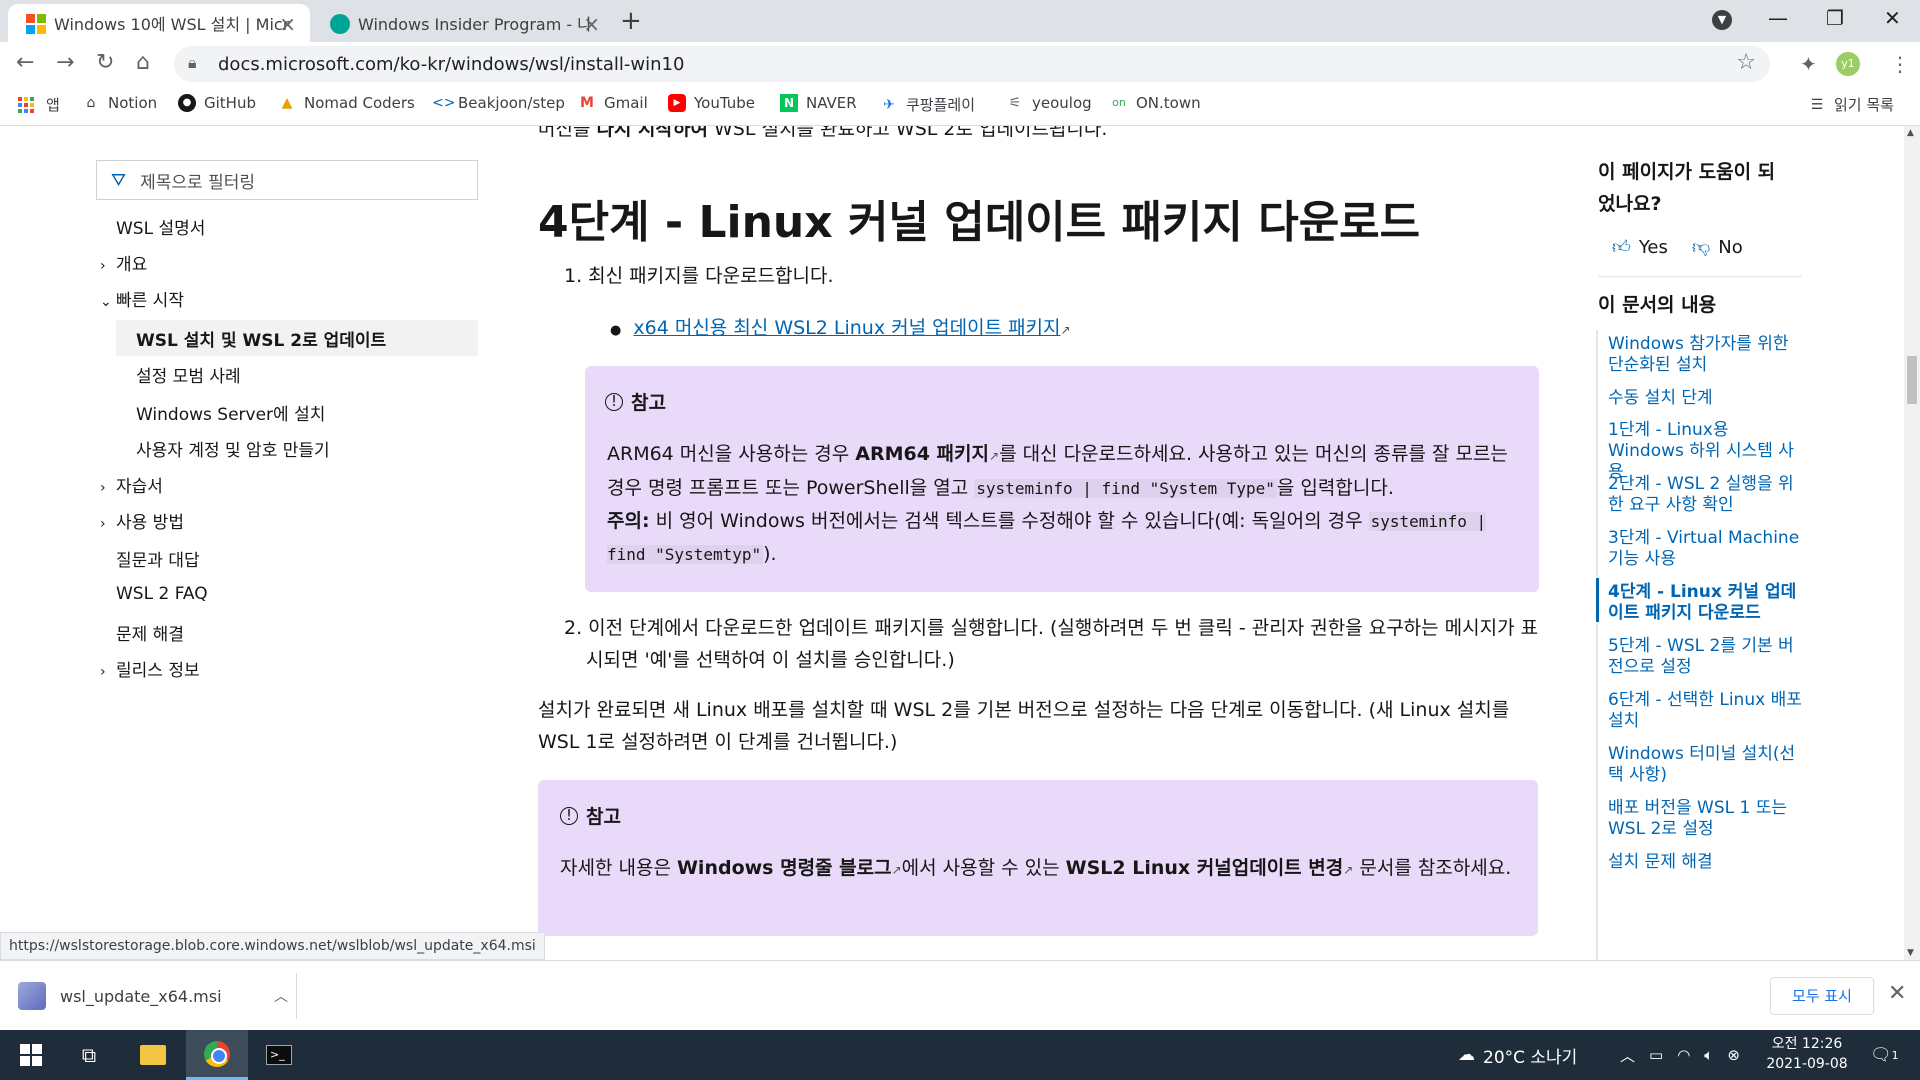 Image resolution: width=1920 pixels, height=1080 pixels. What do you see at coordinates (105, 62) in the screenshot?
I see `reload-button: ↻` at bounding box center [105, 62].